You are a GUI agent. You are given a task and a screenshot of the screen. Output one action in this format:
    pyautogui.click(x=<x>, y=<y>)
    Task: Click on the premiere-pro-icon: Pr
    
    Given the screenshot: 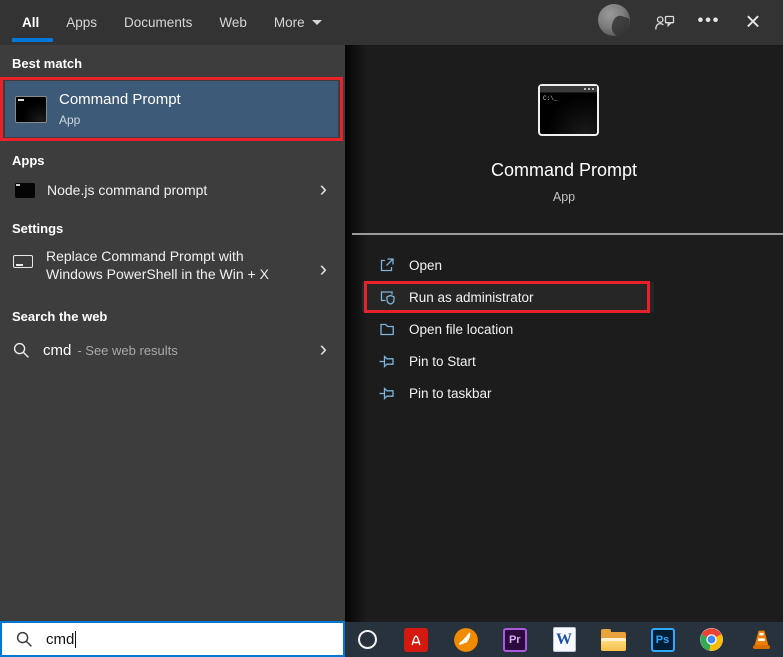 What is the action you would take?
    pyautogui.click(x=514, y=639)
    